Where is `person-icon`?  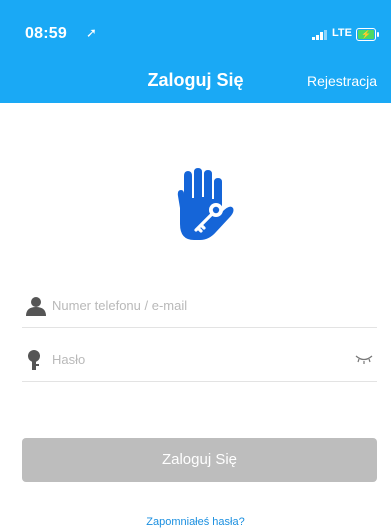
person-icon is located at coordinates (36, 306).